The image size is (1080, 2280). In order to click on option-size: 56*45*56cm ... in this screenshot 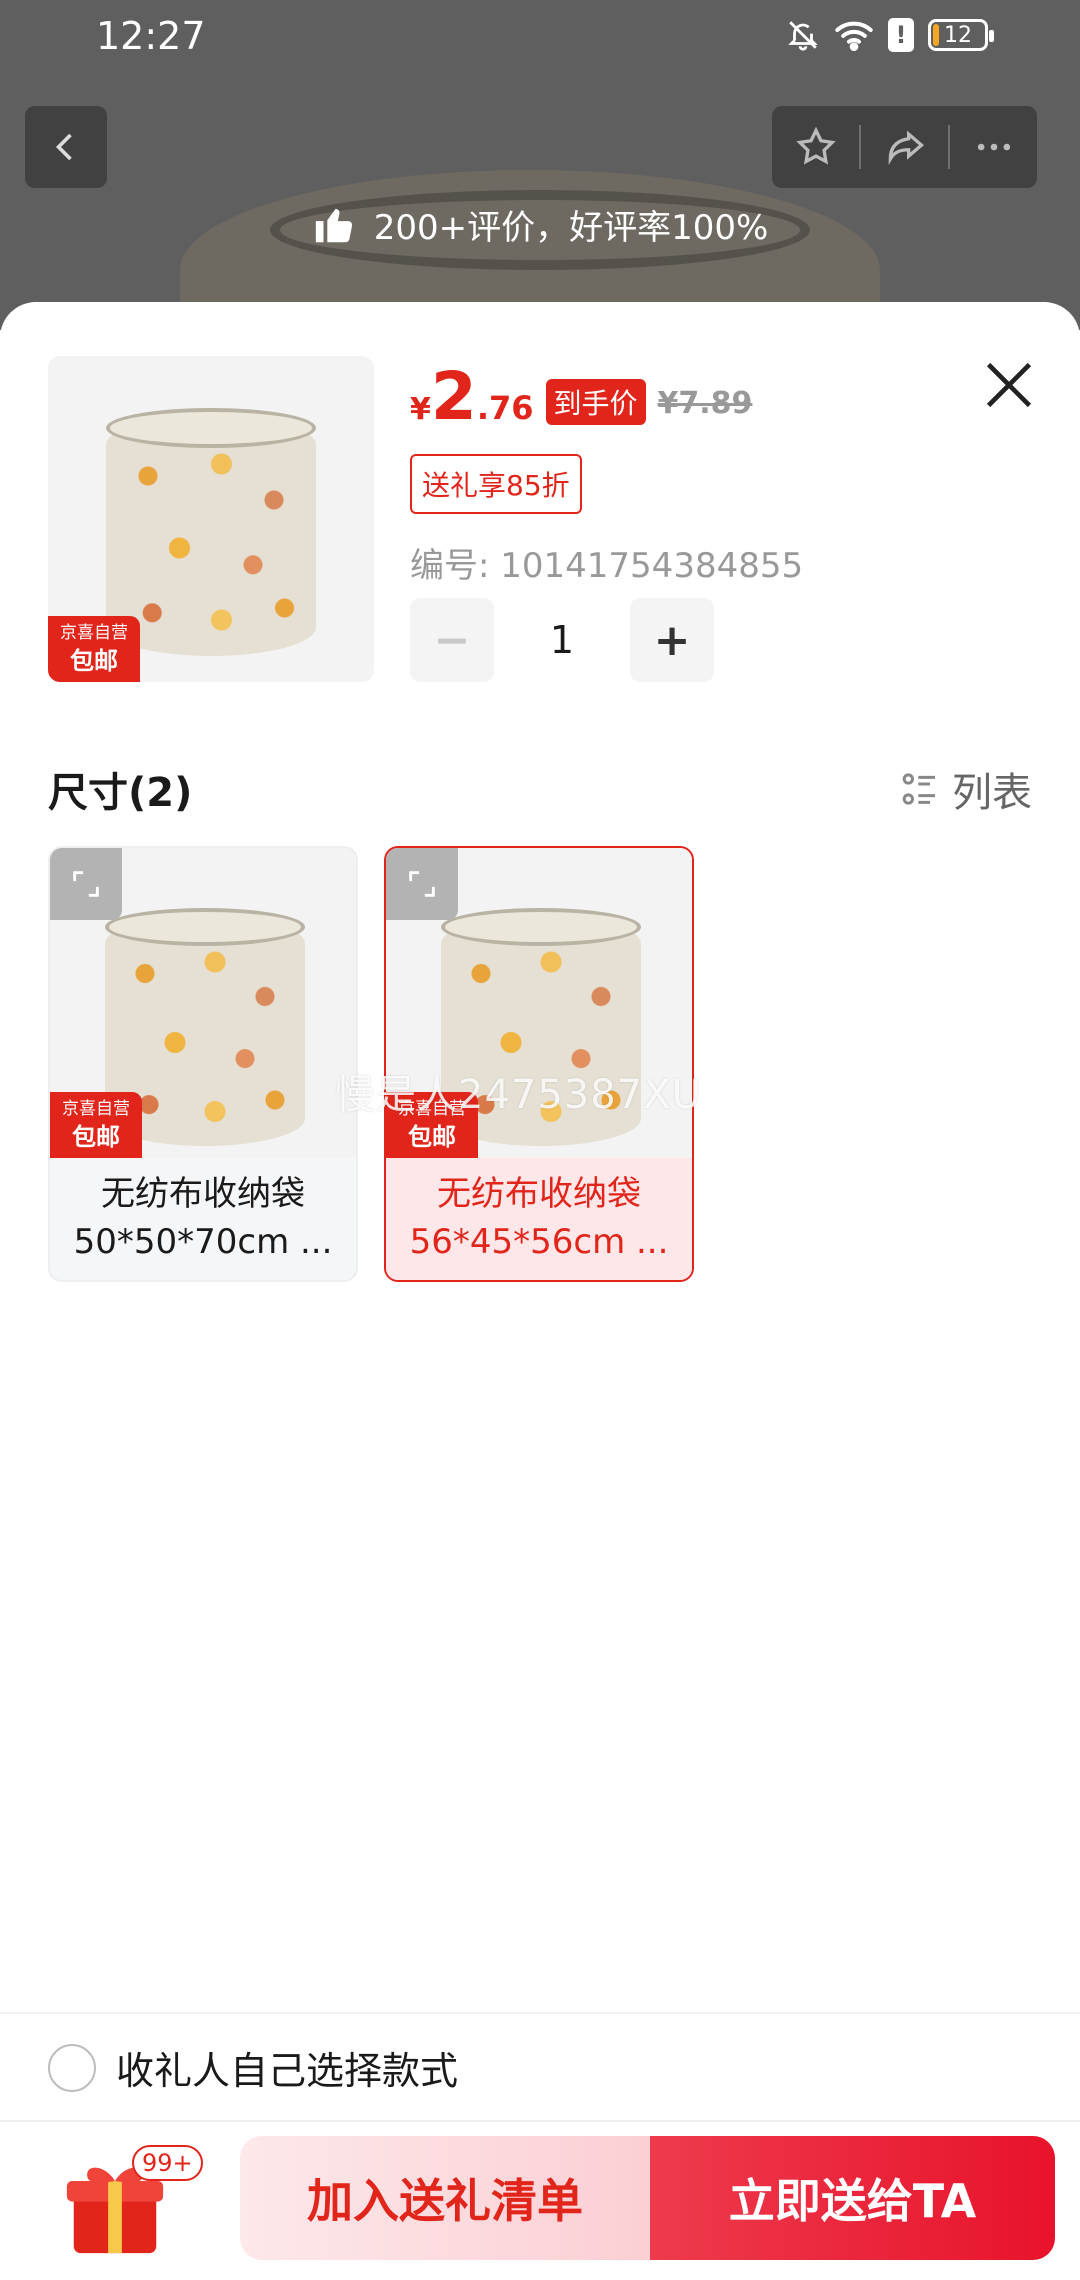, I will do `click(539, 1242)`.